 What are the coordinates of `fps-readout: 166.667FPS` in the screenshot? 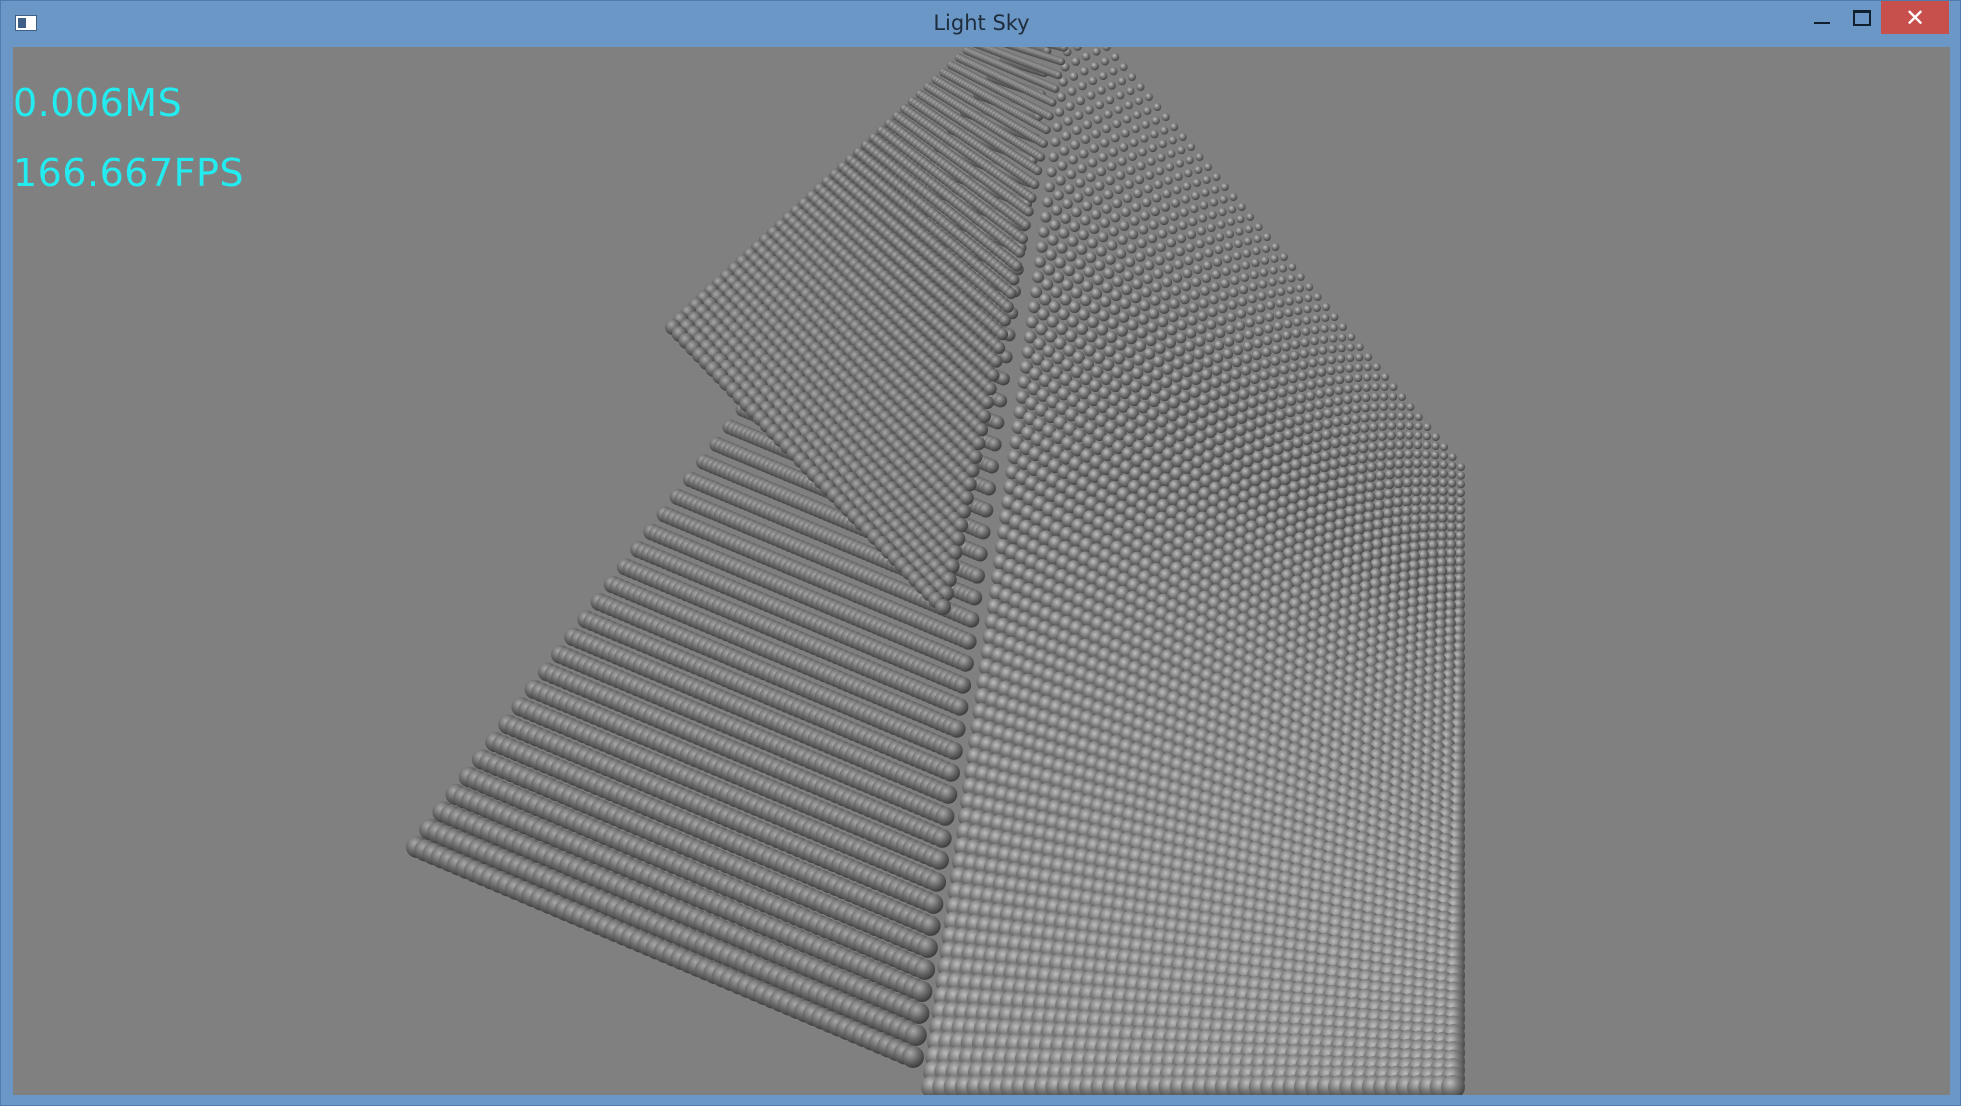 It's located at (129, 173).